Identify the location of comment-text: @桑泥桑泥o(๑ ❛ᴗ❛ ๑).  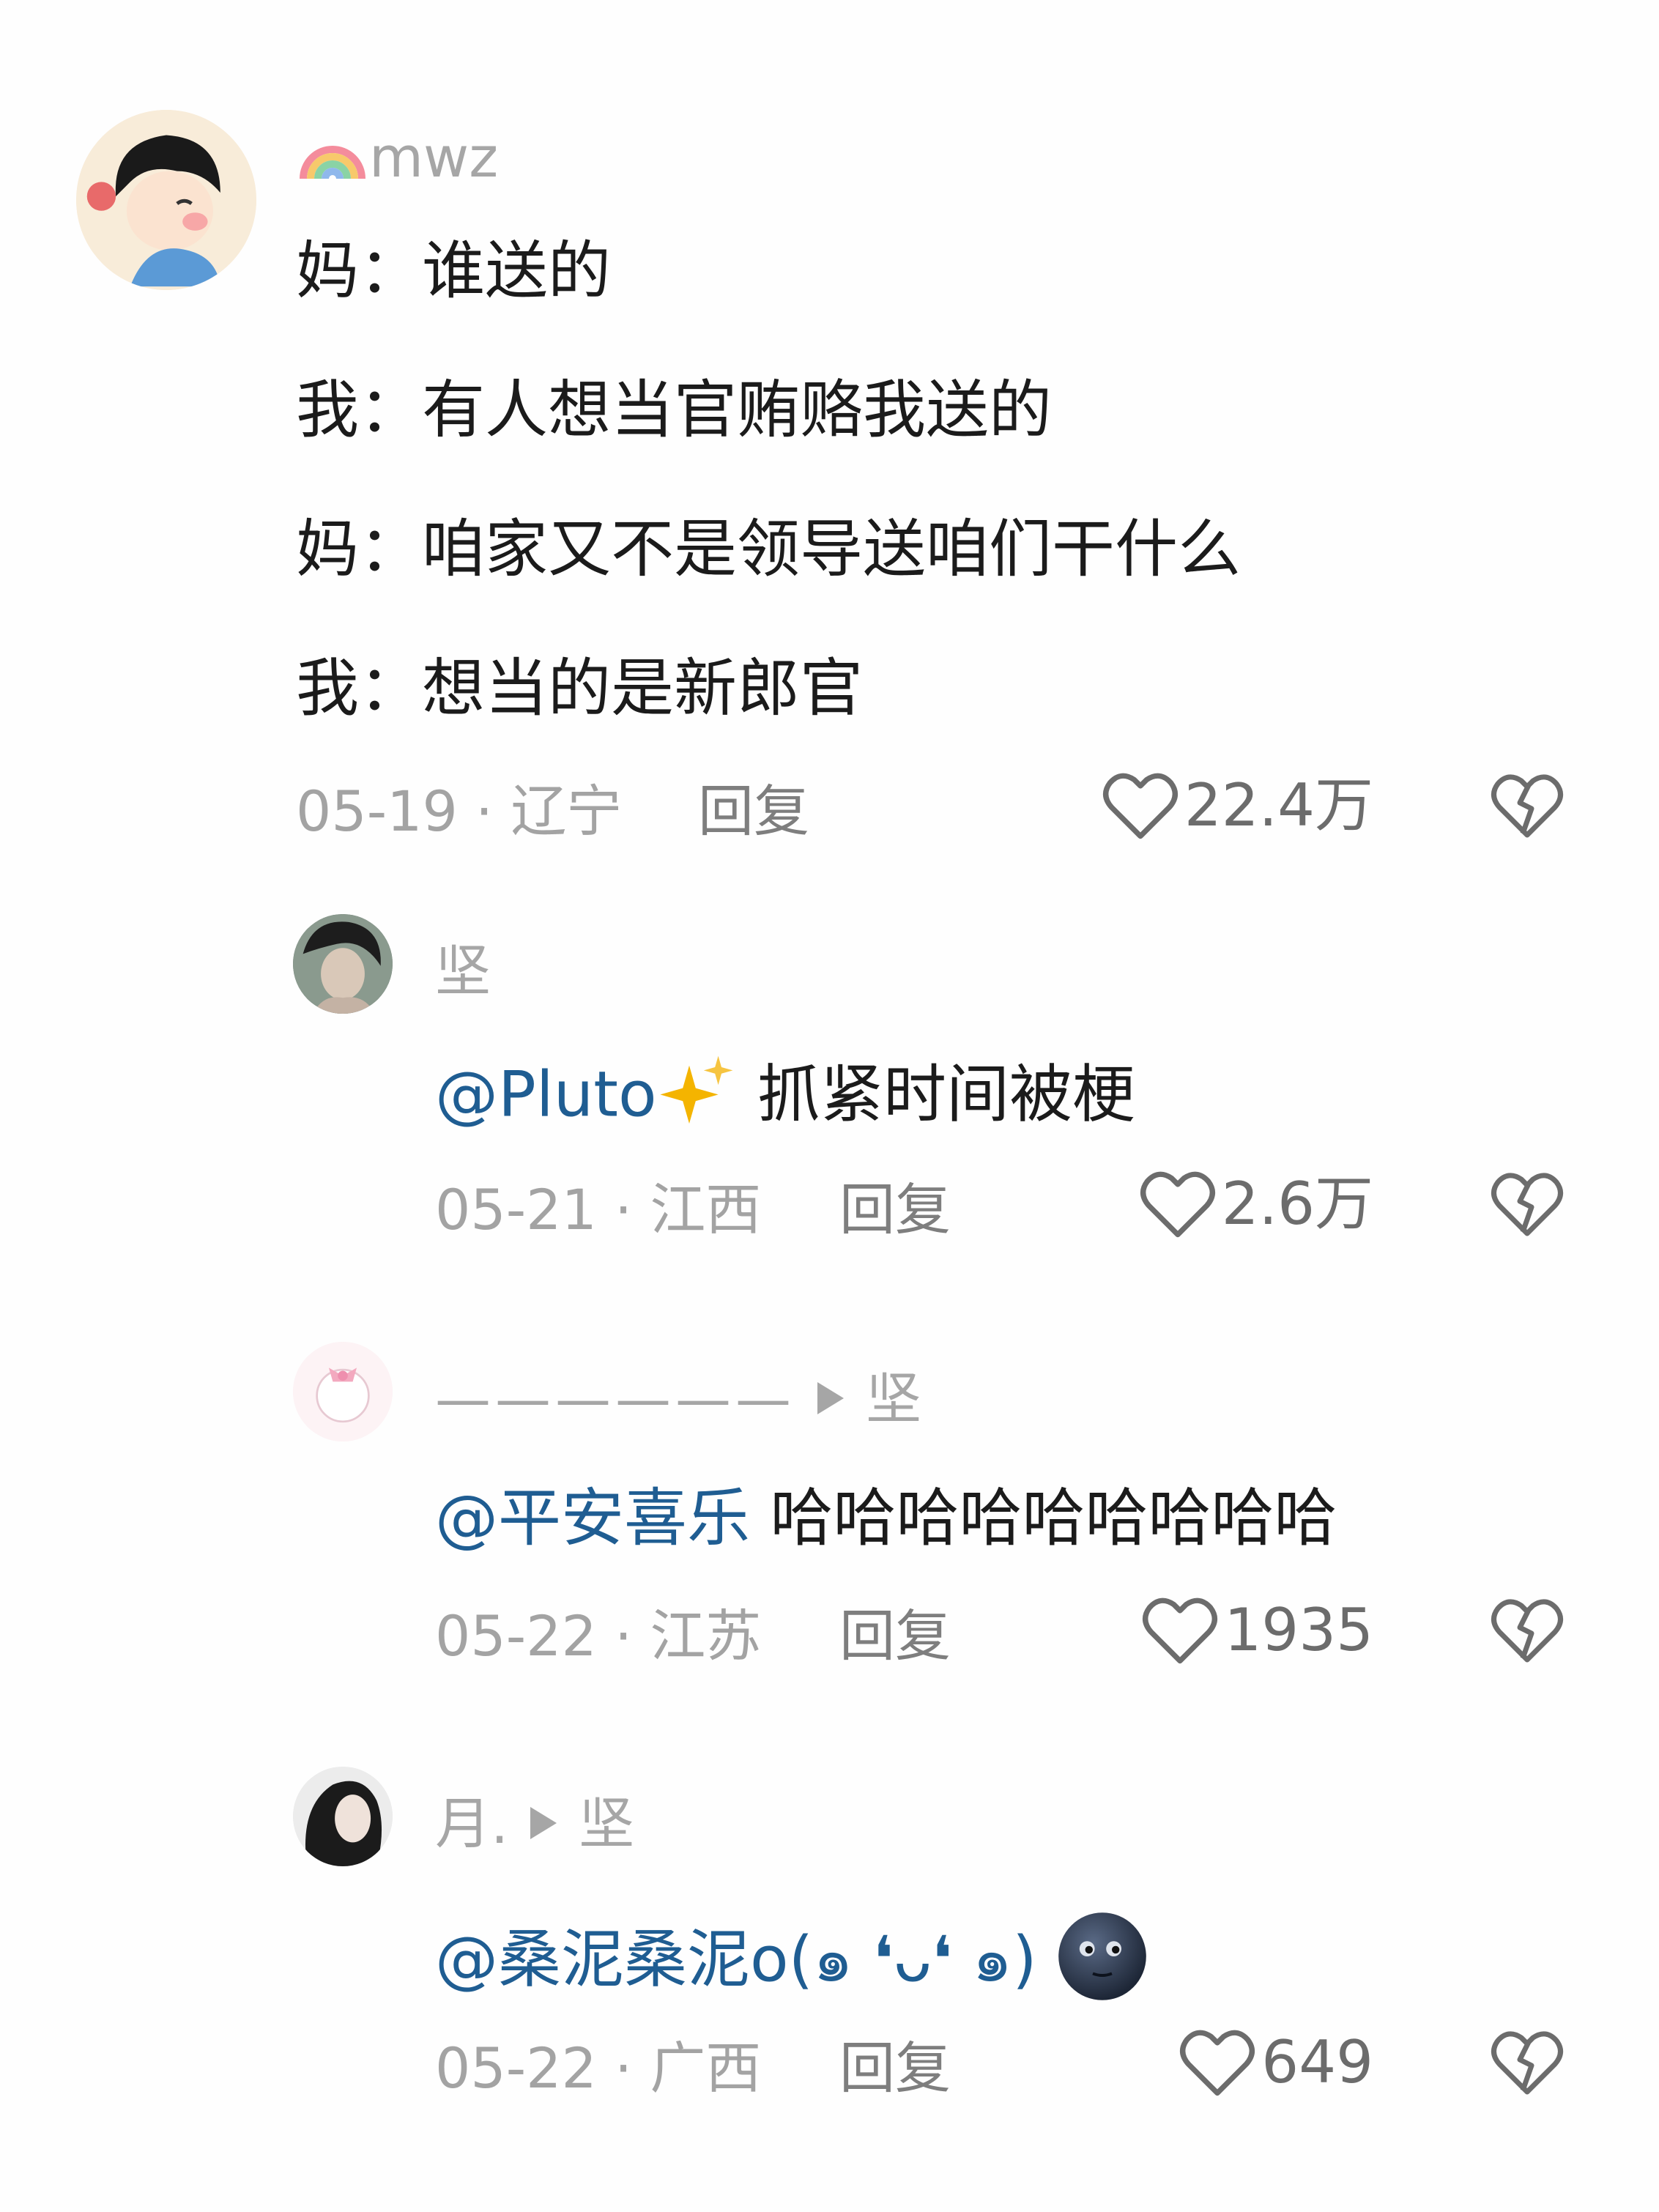
(792, 1961).